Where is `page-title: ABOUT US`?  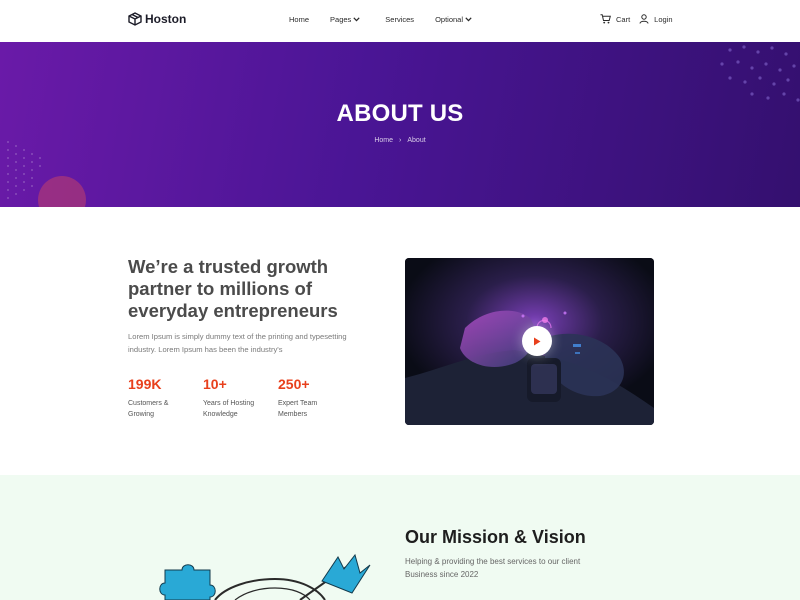
page-title: ABOUT US is located at coordinates (400, 113).